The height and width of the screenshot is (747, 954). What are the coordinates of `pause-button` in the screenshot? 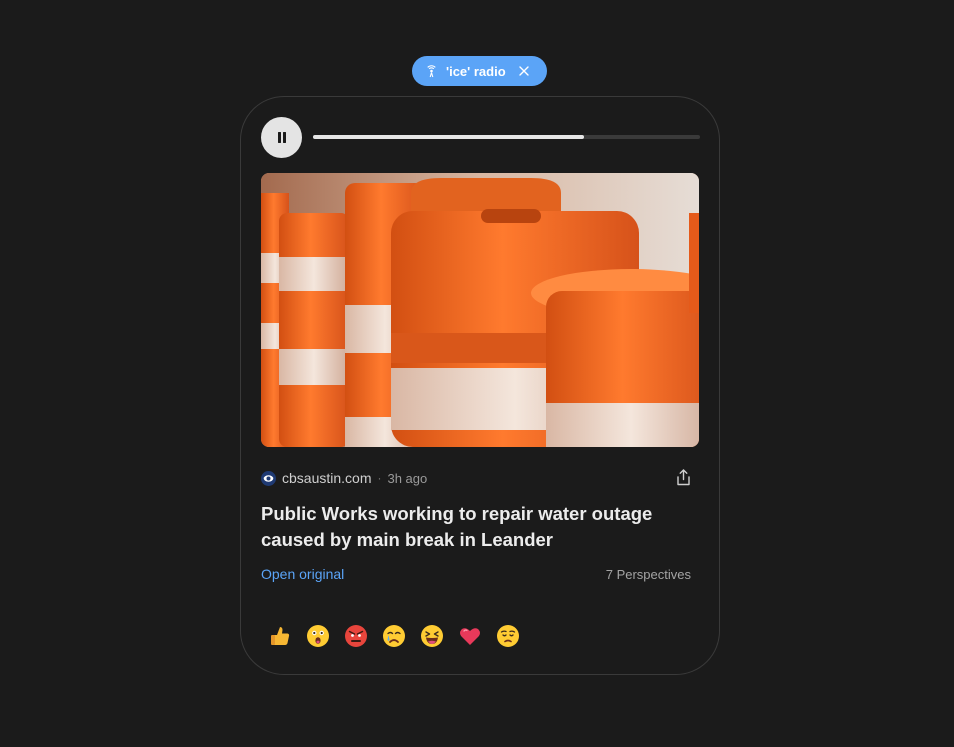 It's located at (281, 137).